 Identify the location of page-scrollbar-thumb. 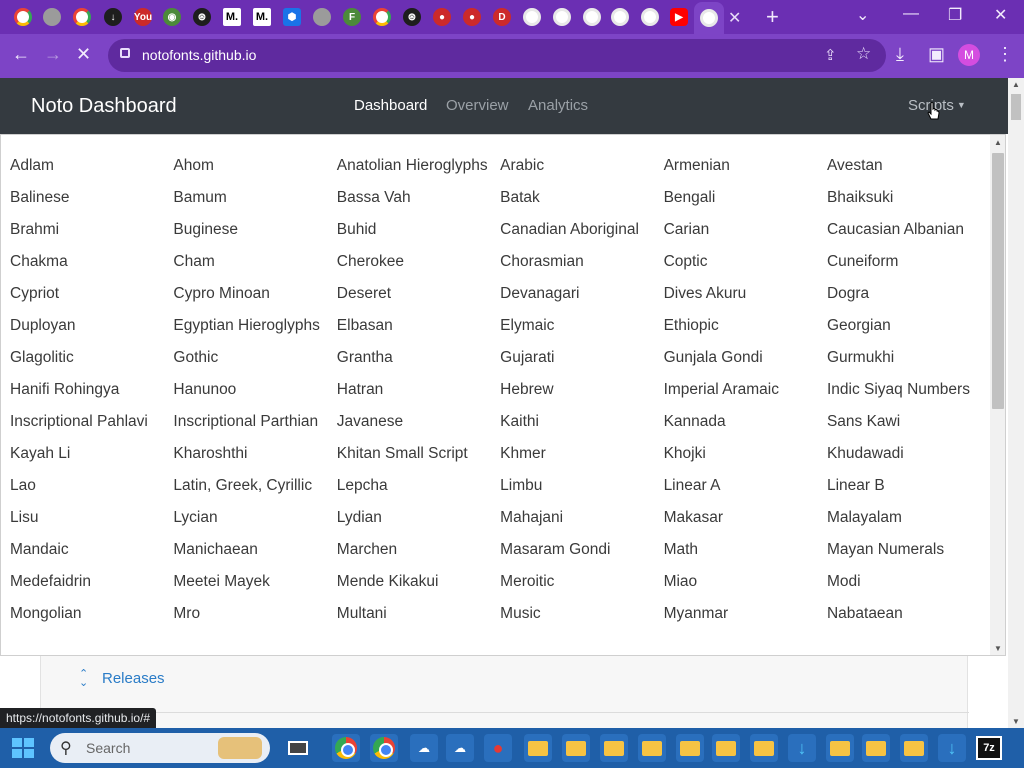
(1016, 107).